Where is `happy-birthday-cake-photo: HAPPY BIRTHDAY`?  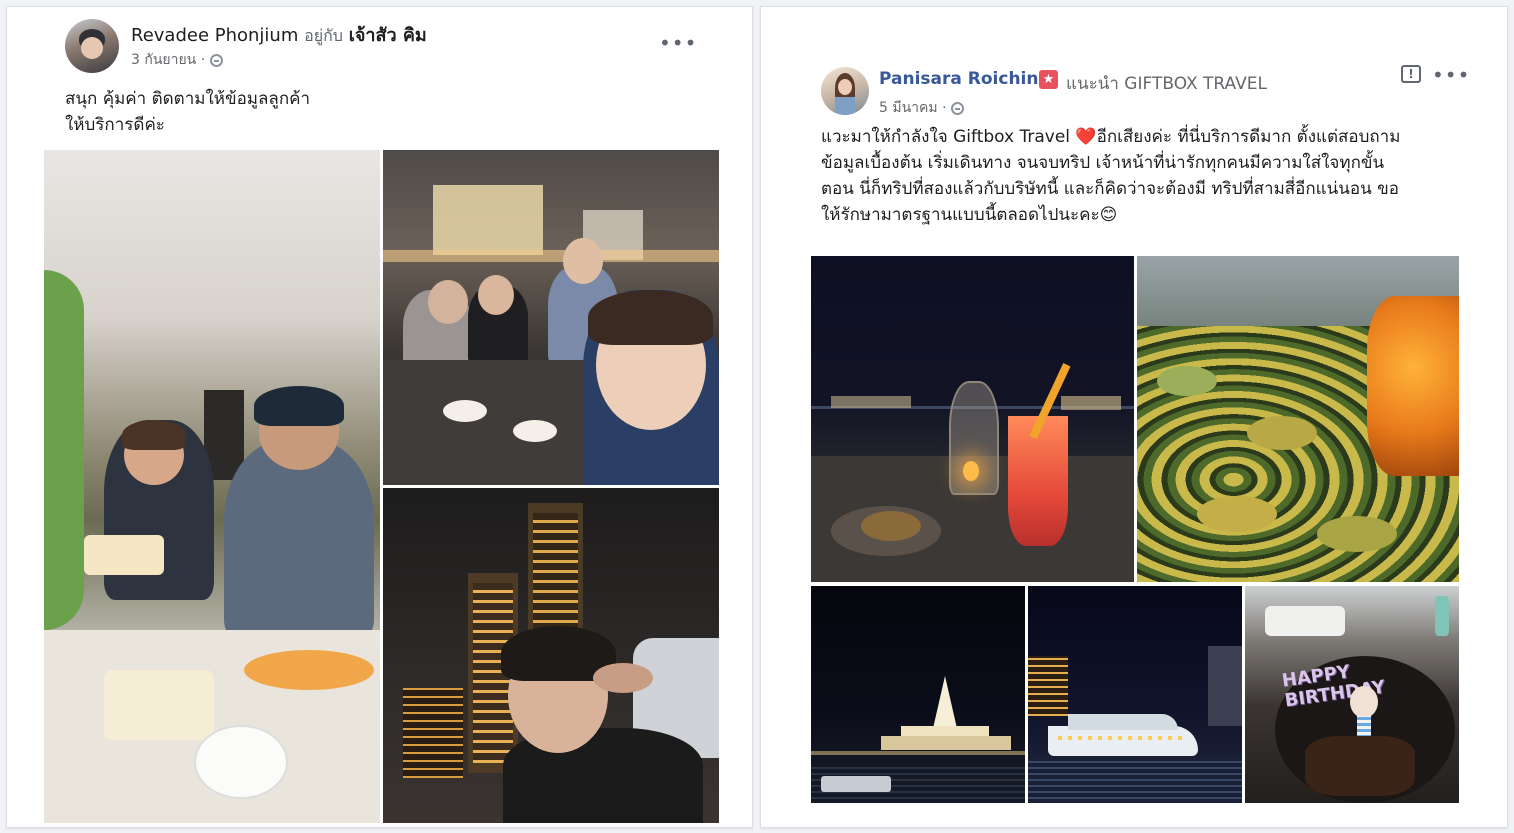 happy-birthday-cake-photo: HAPPY BIRTHDAY is located at coordinates (1352, 694).